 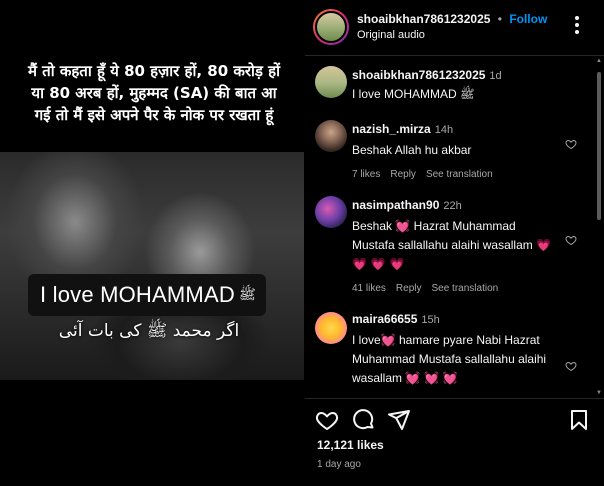 I want to click on scroll-thumb, so click(x=599, y=146).